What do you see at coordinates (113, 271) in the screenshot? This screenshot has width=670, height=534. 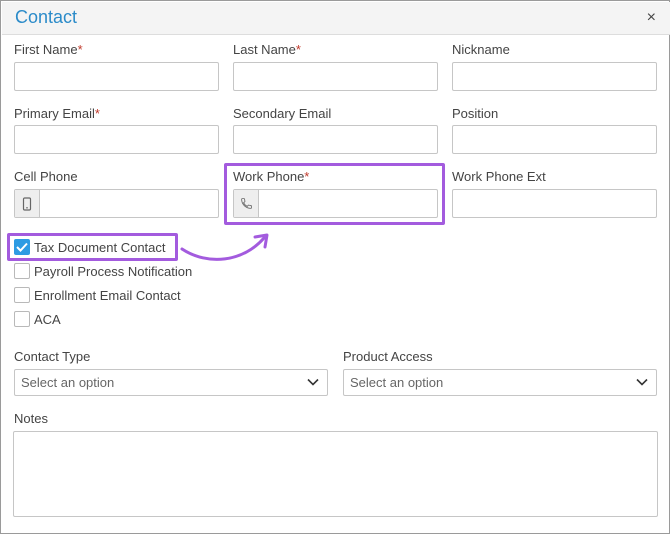 I see `checkbox-label: Payroll Process Notification` at bounding box center [113, 271].